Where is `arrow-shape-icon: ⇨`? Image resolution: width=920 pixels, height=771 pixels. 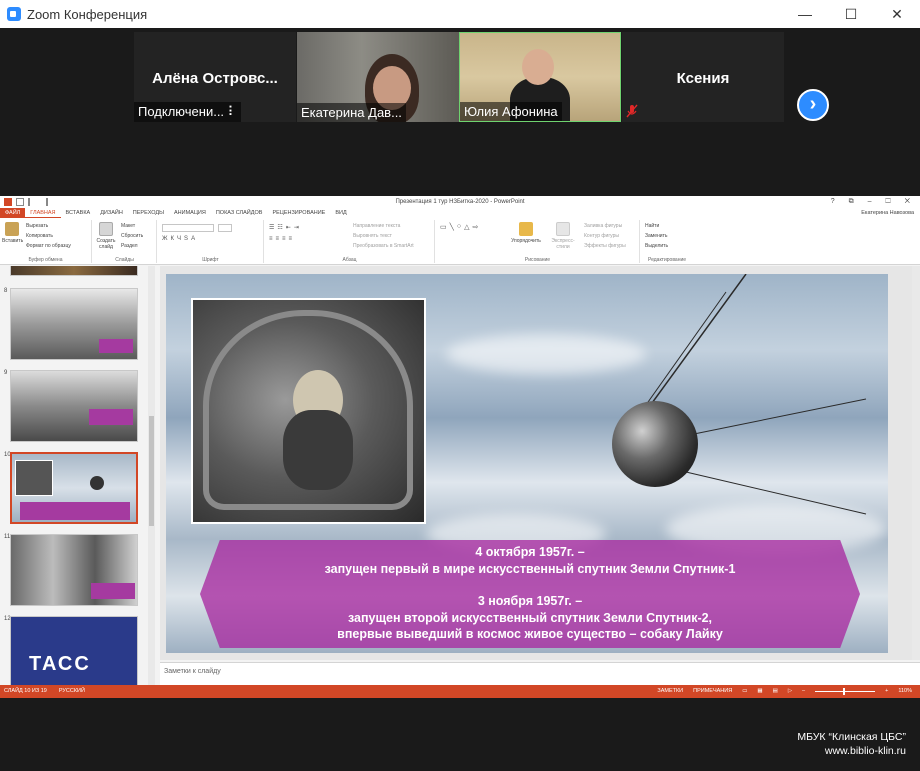 arrow-shape-icon: ⇨ is located at coordinates (475, 227).